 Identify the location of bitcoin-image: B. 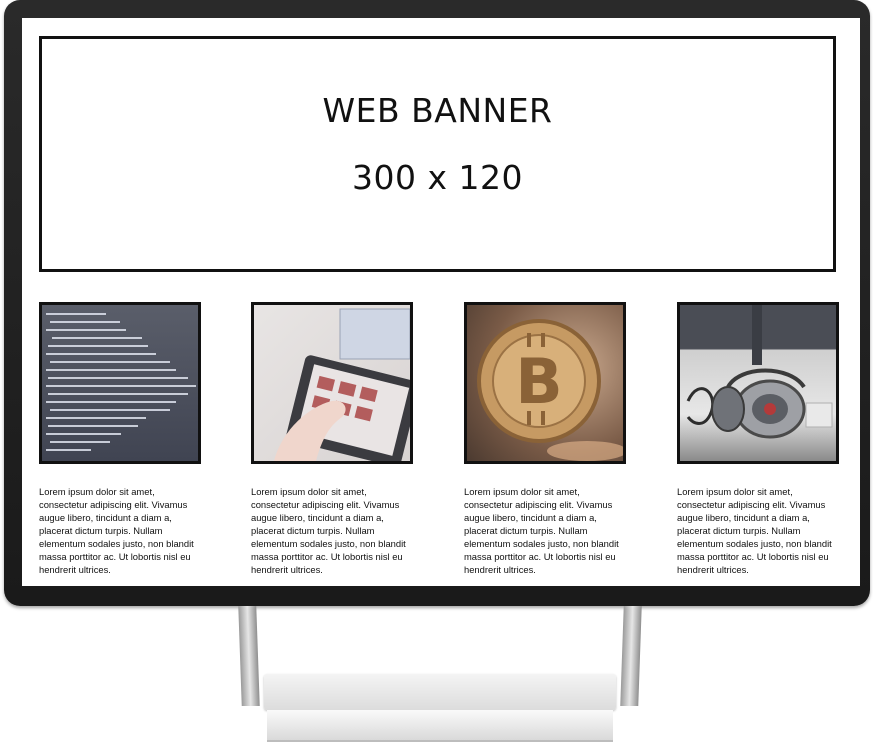
(545, 383).